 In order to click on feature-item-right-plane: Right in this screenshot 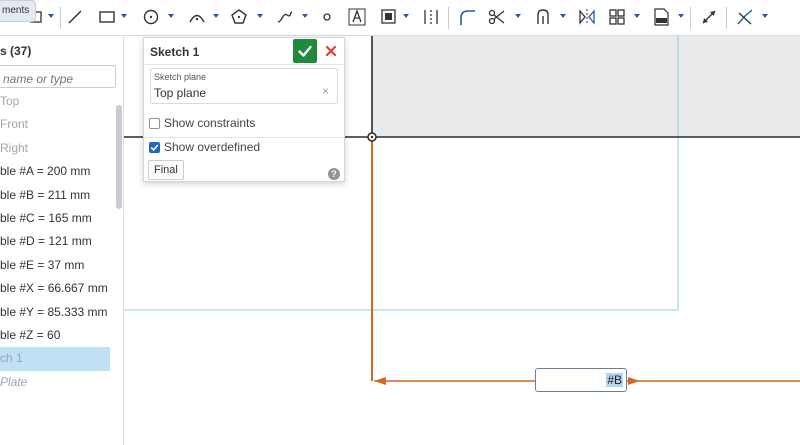, I will do `click(58, 148)`.